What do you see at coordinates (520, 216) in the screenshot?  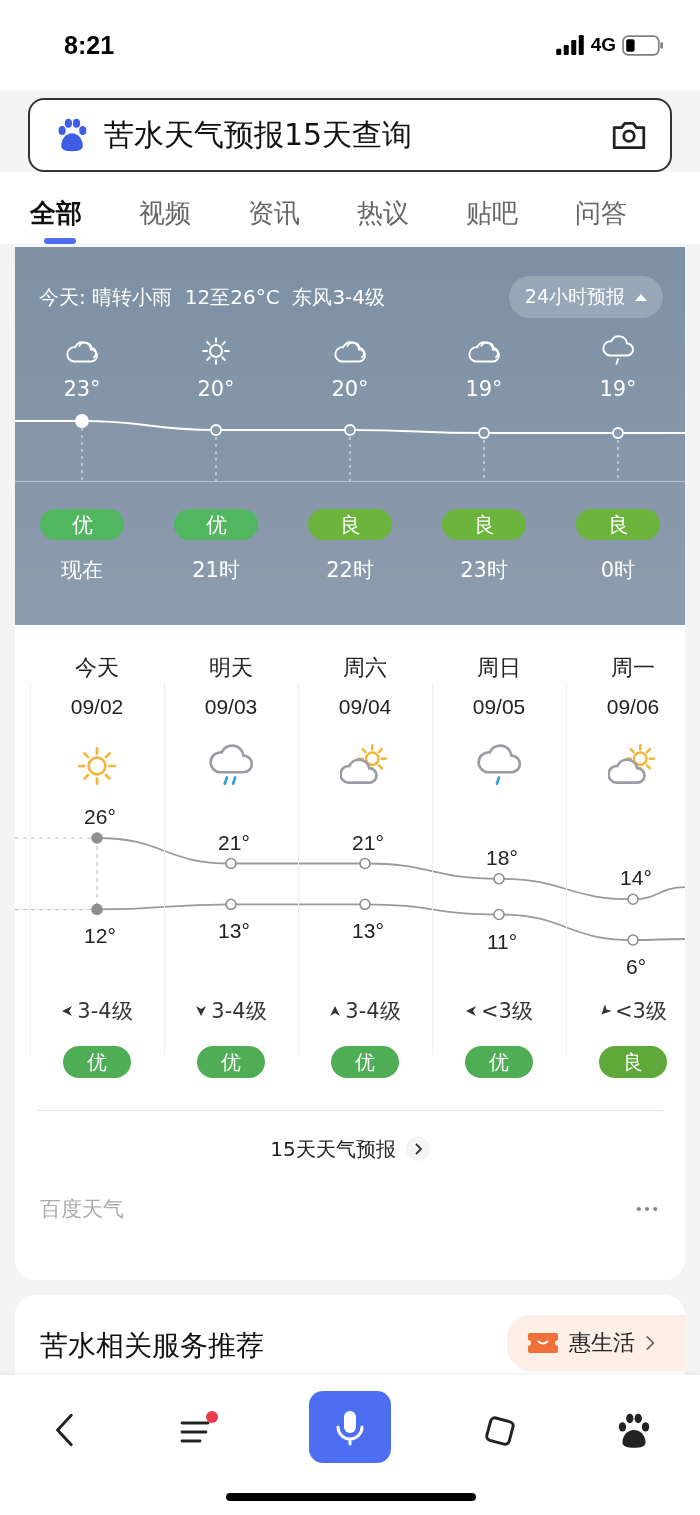 I see `tab: 贴吧` at bounding box center [520, 216].